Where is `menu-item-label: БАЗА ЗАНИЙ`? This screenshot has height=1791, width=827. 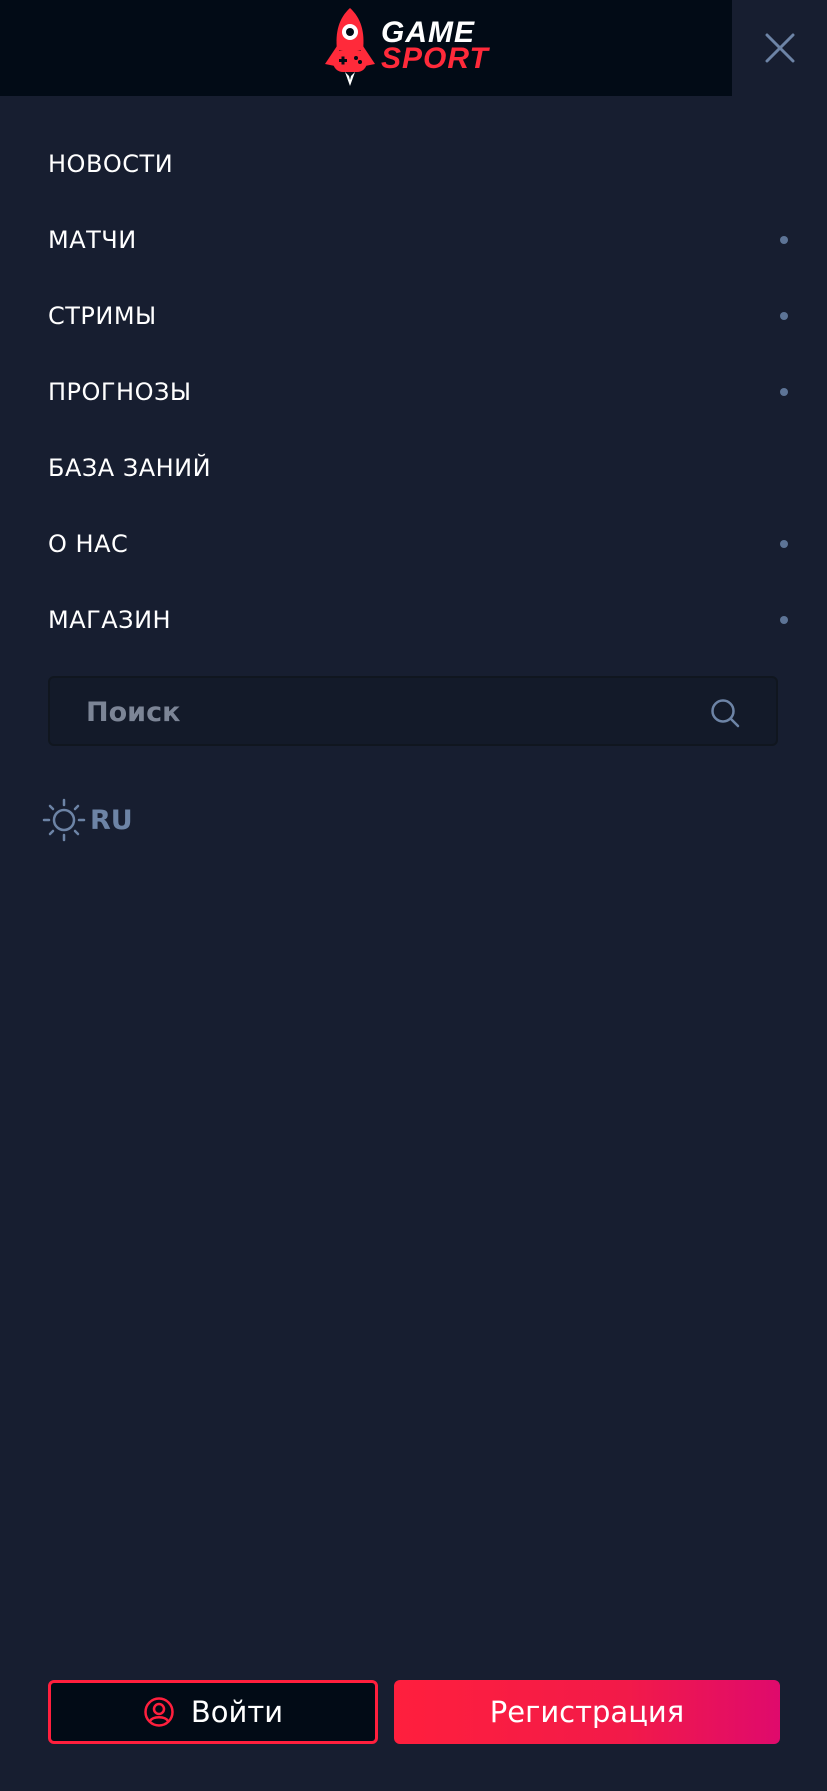
menu-item-label: БАЗА ЗАНИЙ is located at coordinates (130, 468).